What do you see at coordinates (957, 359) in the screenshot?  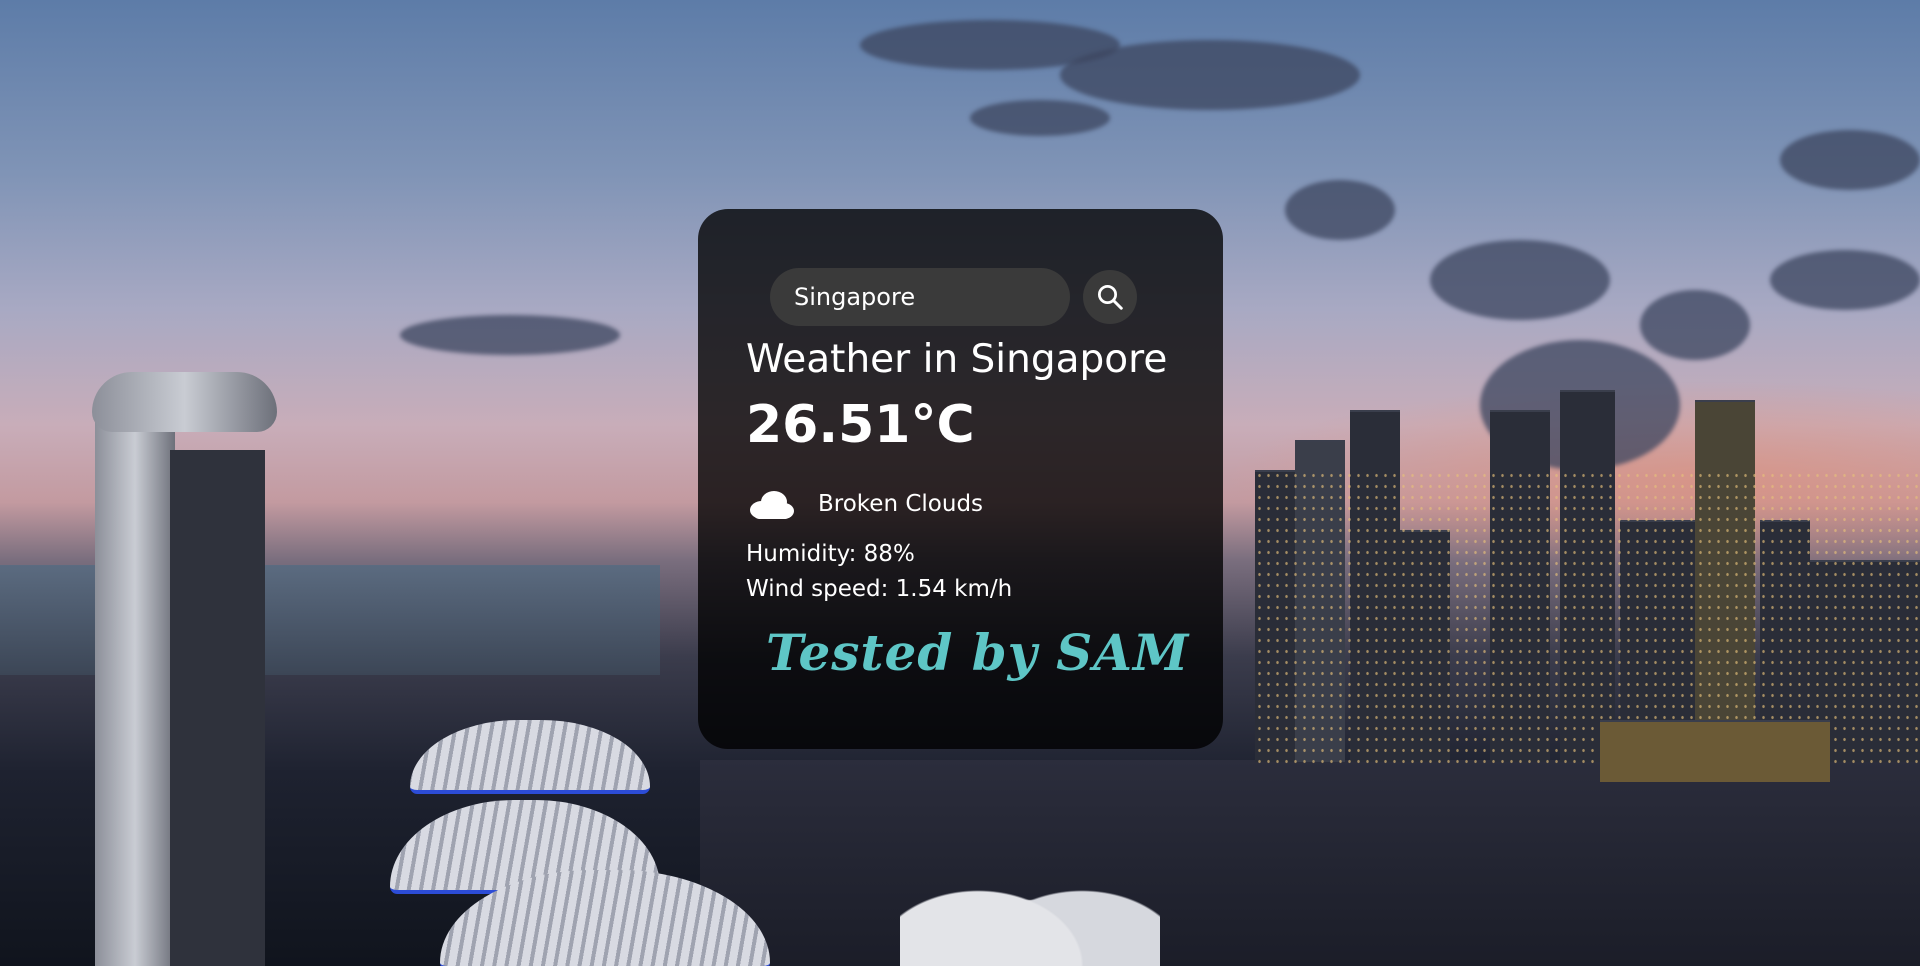 I see `city-title: Weather in Singapore` at bounding box center [957, 359].